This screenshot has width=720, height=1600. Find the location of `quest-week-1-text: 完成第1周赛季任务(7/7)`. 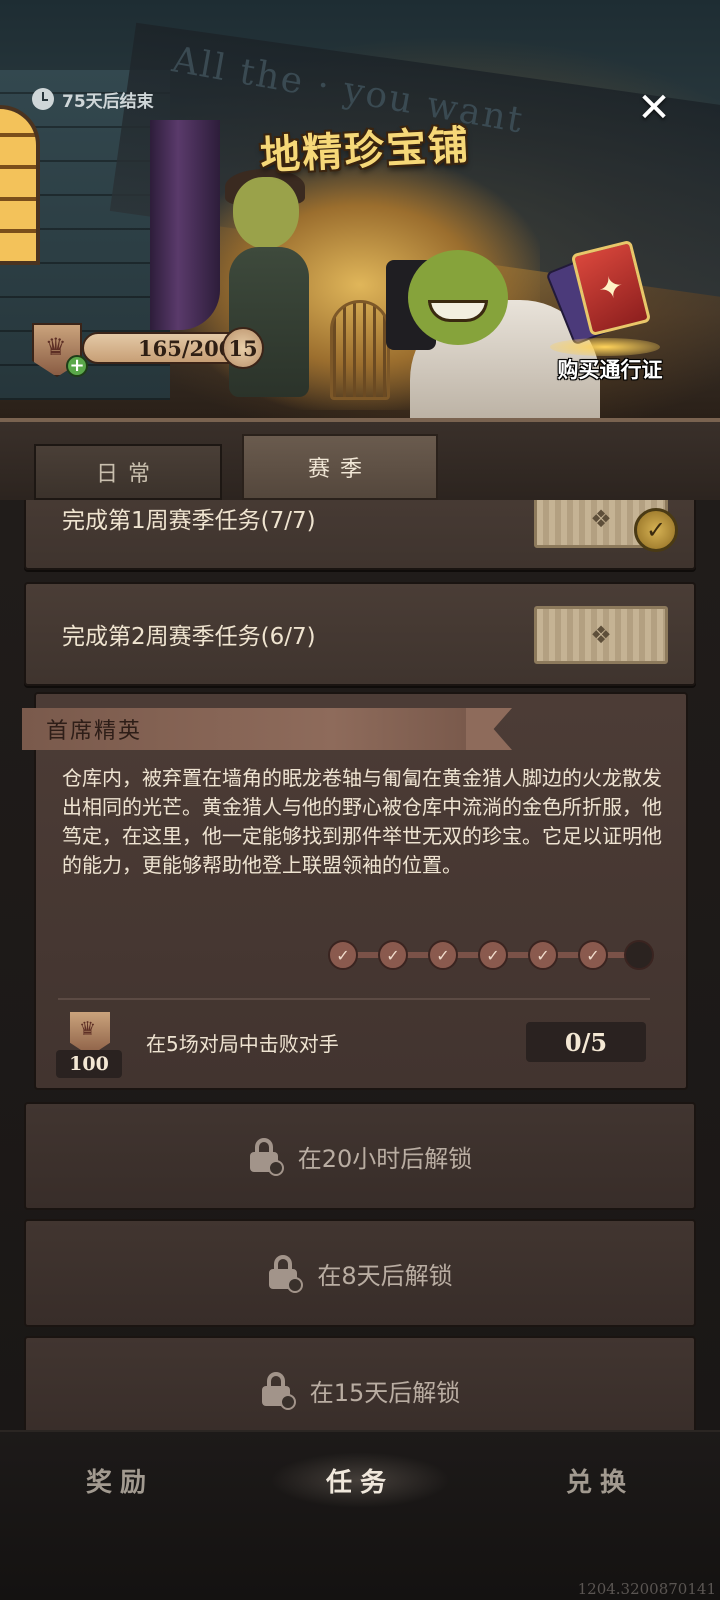

quest-week-1-text: 完成第1周赛季任务(7/7) is located at coordinates (189, 521).